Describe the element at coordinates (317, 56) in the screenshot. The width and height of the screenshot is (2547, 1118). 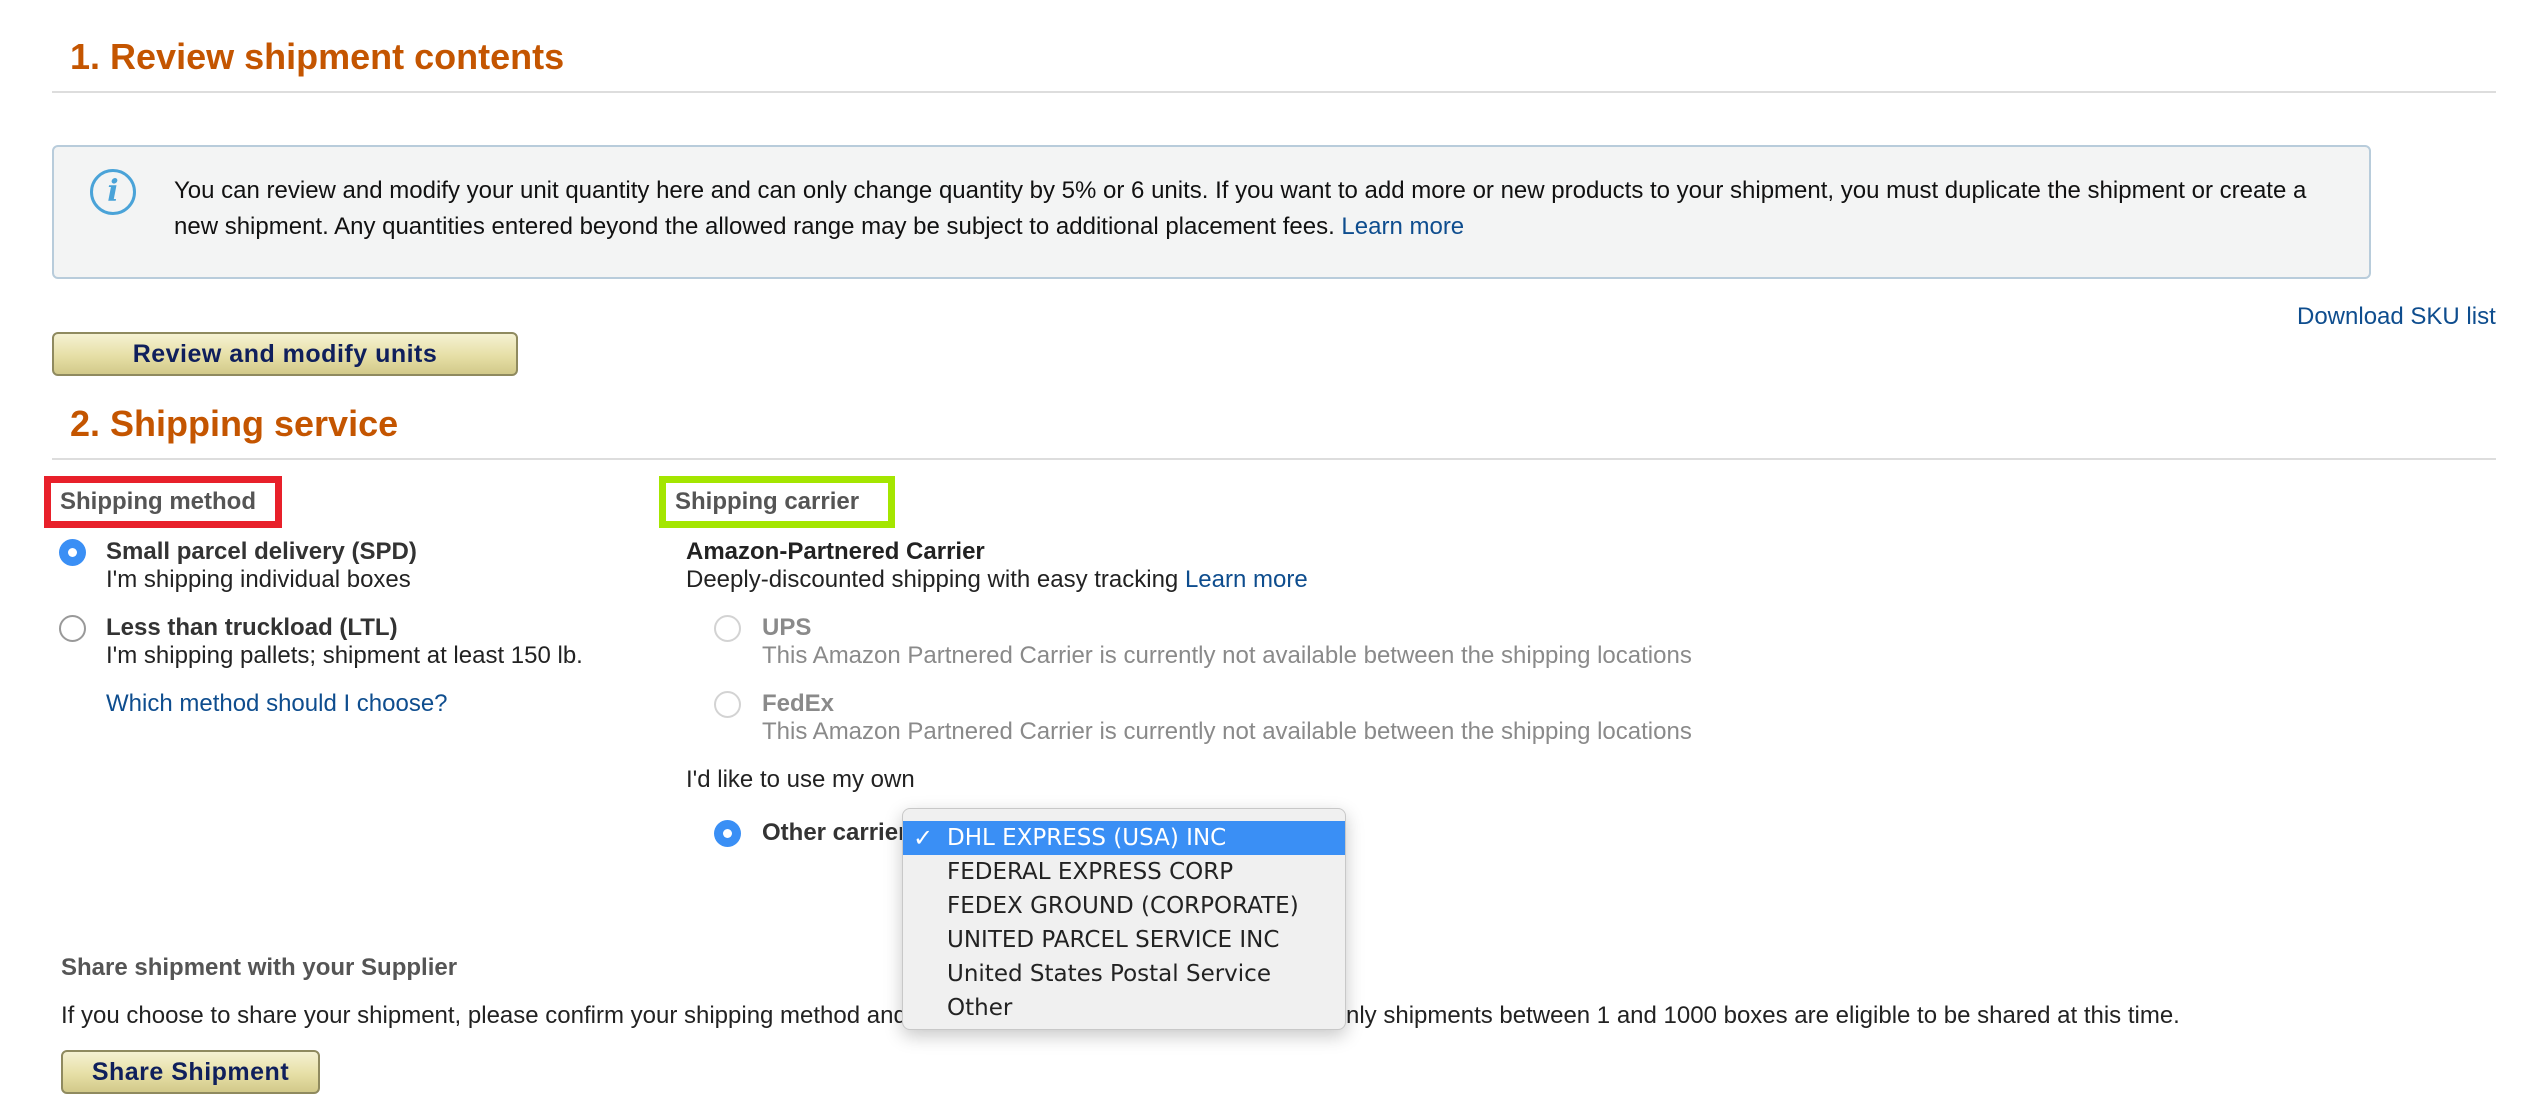
I see `section-title-review: 1. Review shipment contents` at that location.